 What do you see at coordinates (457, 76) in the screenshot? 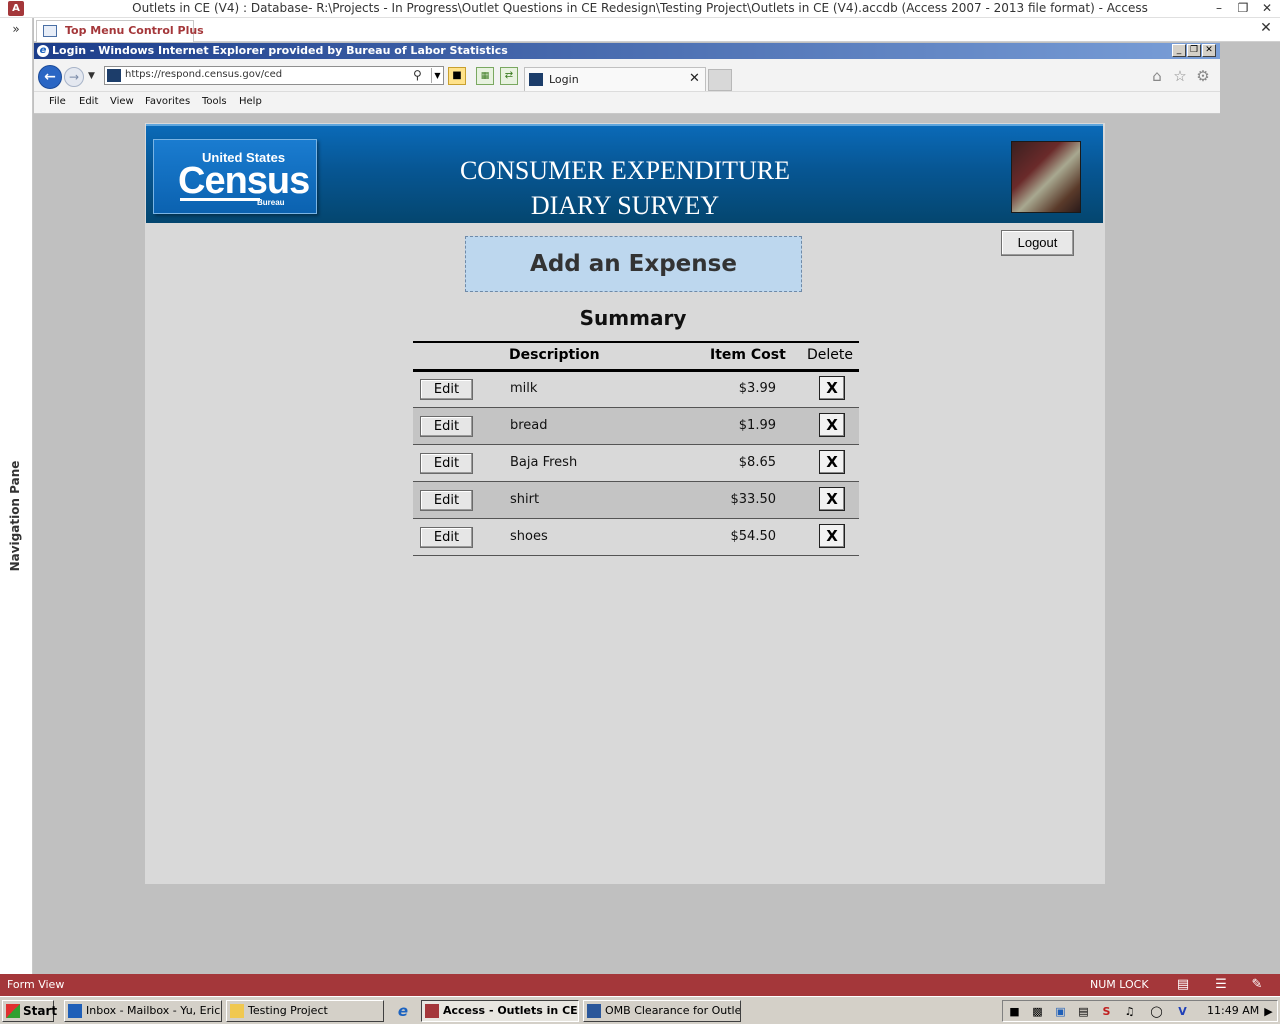
I see `lock-icon: ■` at bounding box center [457, 76].